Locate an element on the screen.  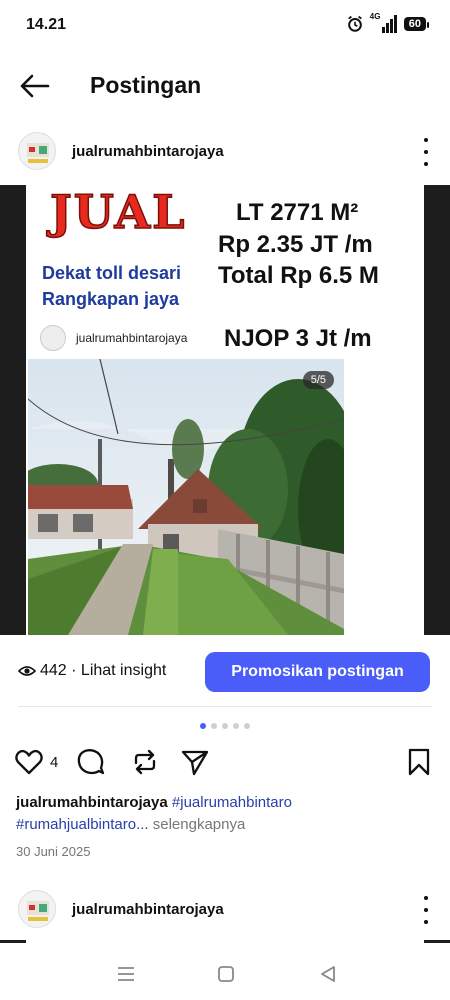
insight-row: 442 · Lihat insight Promosikan postingan is located at coordinates (225, 672).